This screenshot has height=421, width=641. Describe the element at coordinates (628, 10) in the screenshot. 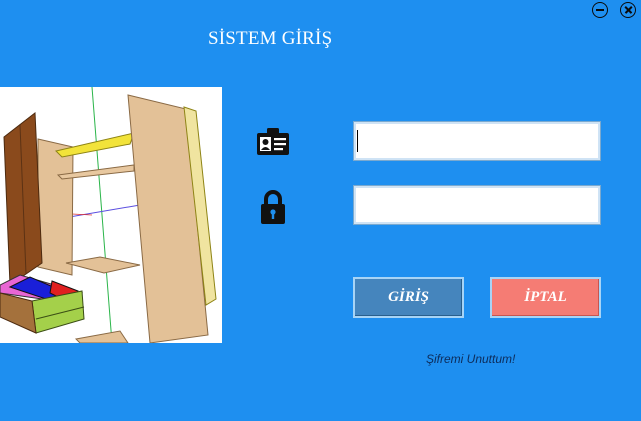

I see `close-icon` at that location.